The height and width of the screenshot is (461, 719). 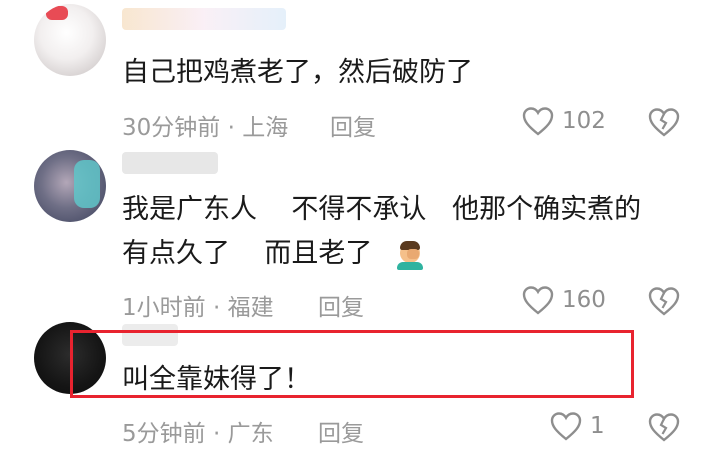 What do you see at coordinates (164, 308) in the screenshot?
I see `comment-time: 1小时前` at bounding box center [164, 308].